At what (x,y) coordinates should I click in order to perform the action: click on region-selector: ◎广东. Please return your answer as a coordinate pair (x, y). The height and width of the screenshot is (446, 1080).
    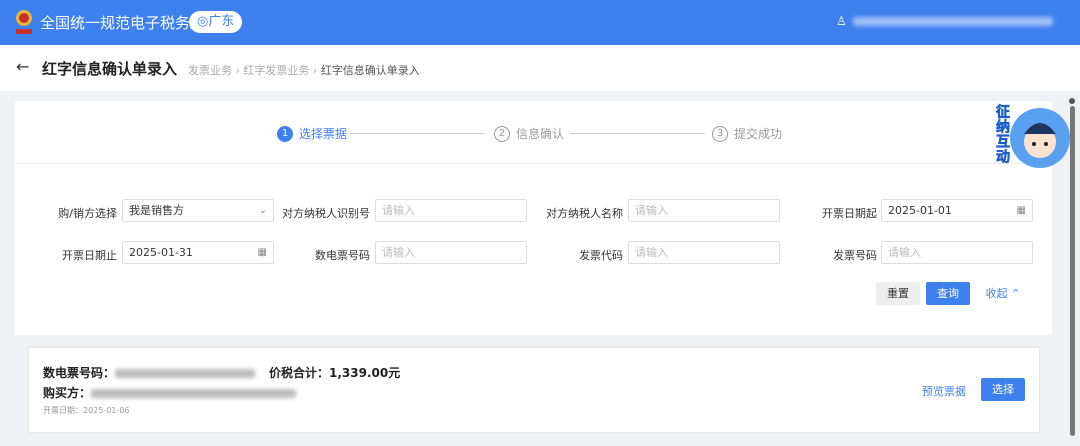
    Looking at the image, I should click on (216, 22).